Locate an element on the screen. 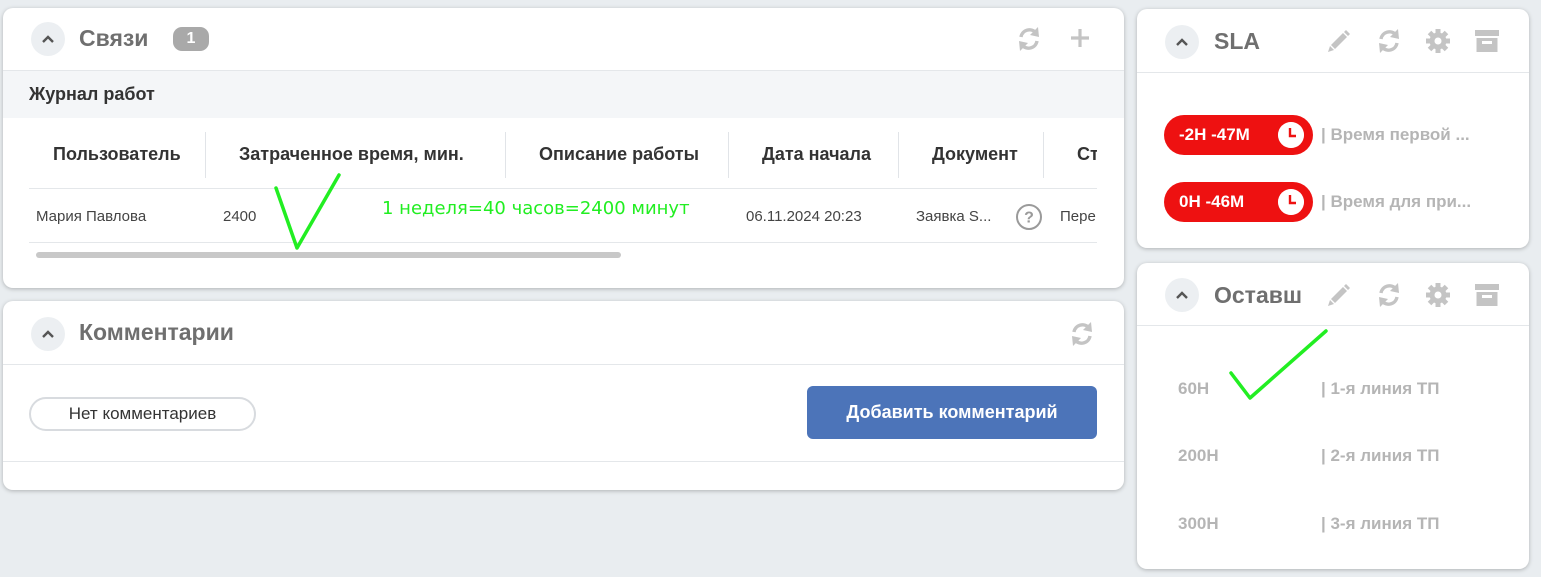 The width and height of the screenshot is (1541, 577). col-time: Затраченное время, мин. is located at coordinates (351, 154).